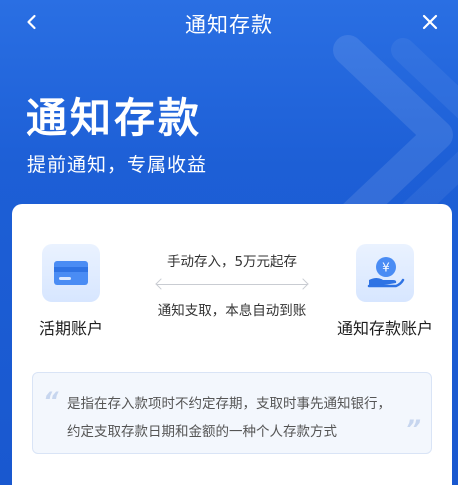 This screenshot has height=485, width=458. Describe the element at coordinates (386, 268) in the screenshot. I see `currency-symbol: ¥` at that location.